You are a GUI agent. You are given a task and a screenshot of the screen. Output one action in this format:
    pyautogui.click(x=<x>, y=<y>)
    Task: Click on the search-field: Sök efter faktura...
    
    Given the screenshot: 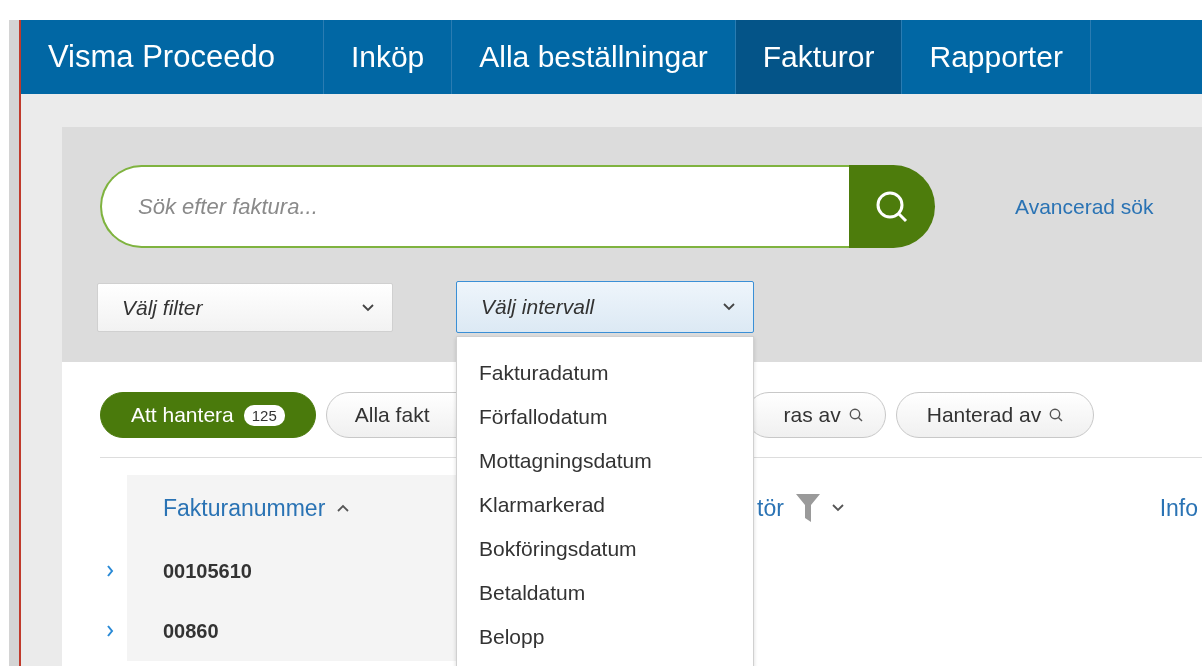 What is the action you would take?
    pyautogui.click(x=474, y=206)
    